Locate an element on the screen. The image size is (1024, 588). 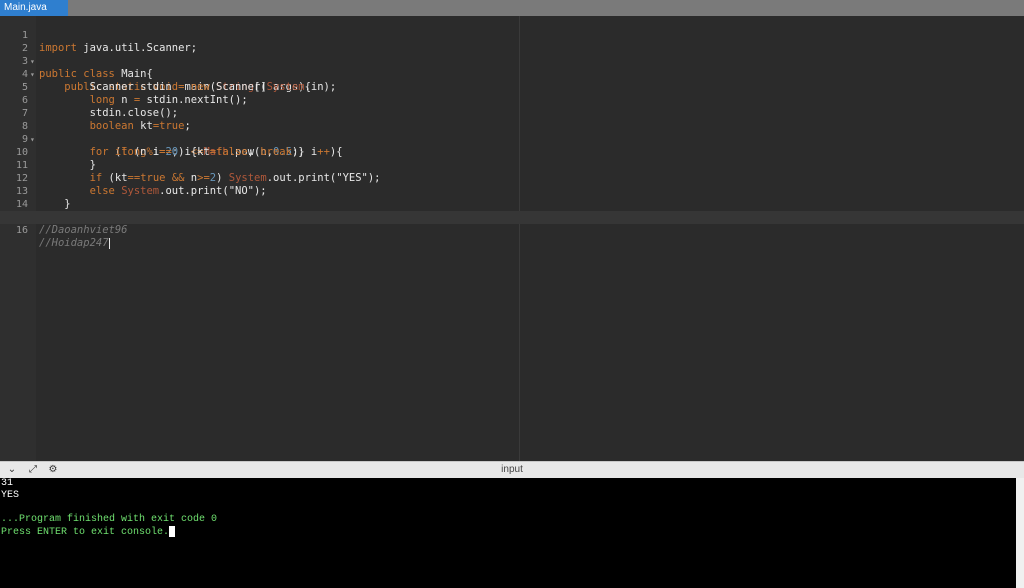
console-toolbar: ⌄ ⤢ ⚙ input is located at coordinates (512, 469).